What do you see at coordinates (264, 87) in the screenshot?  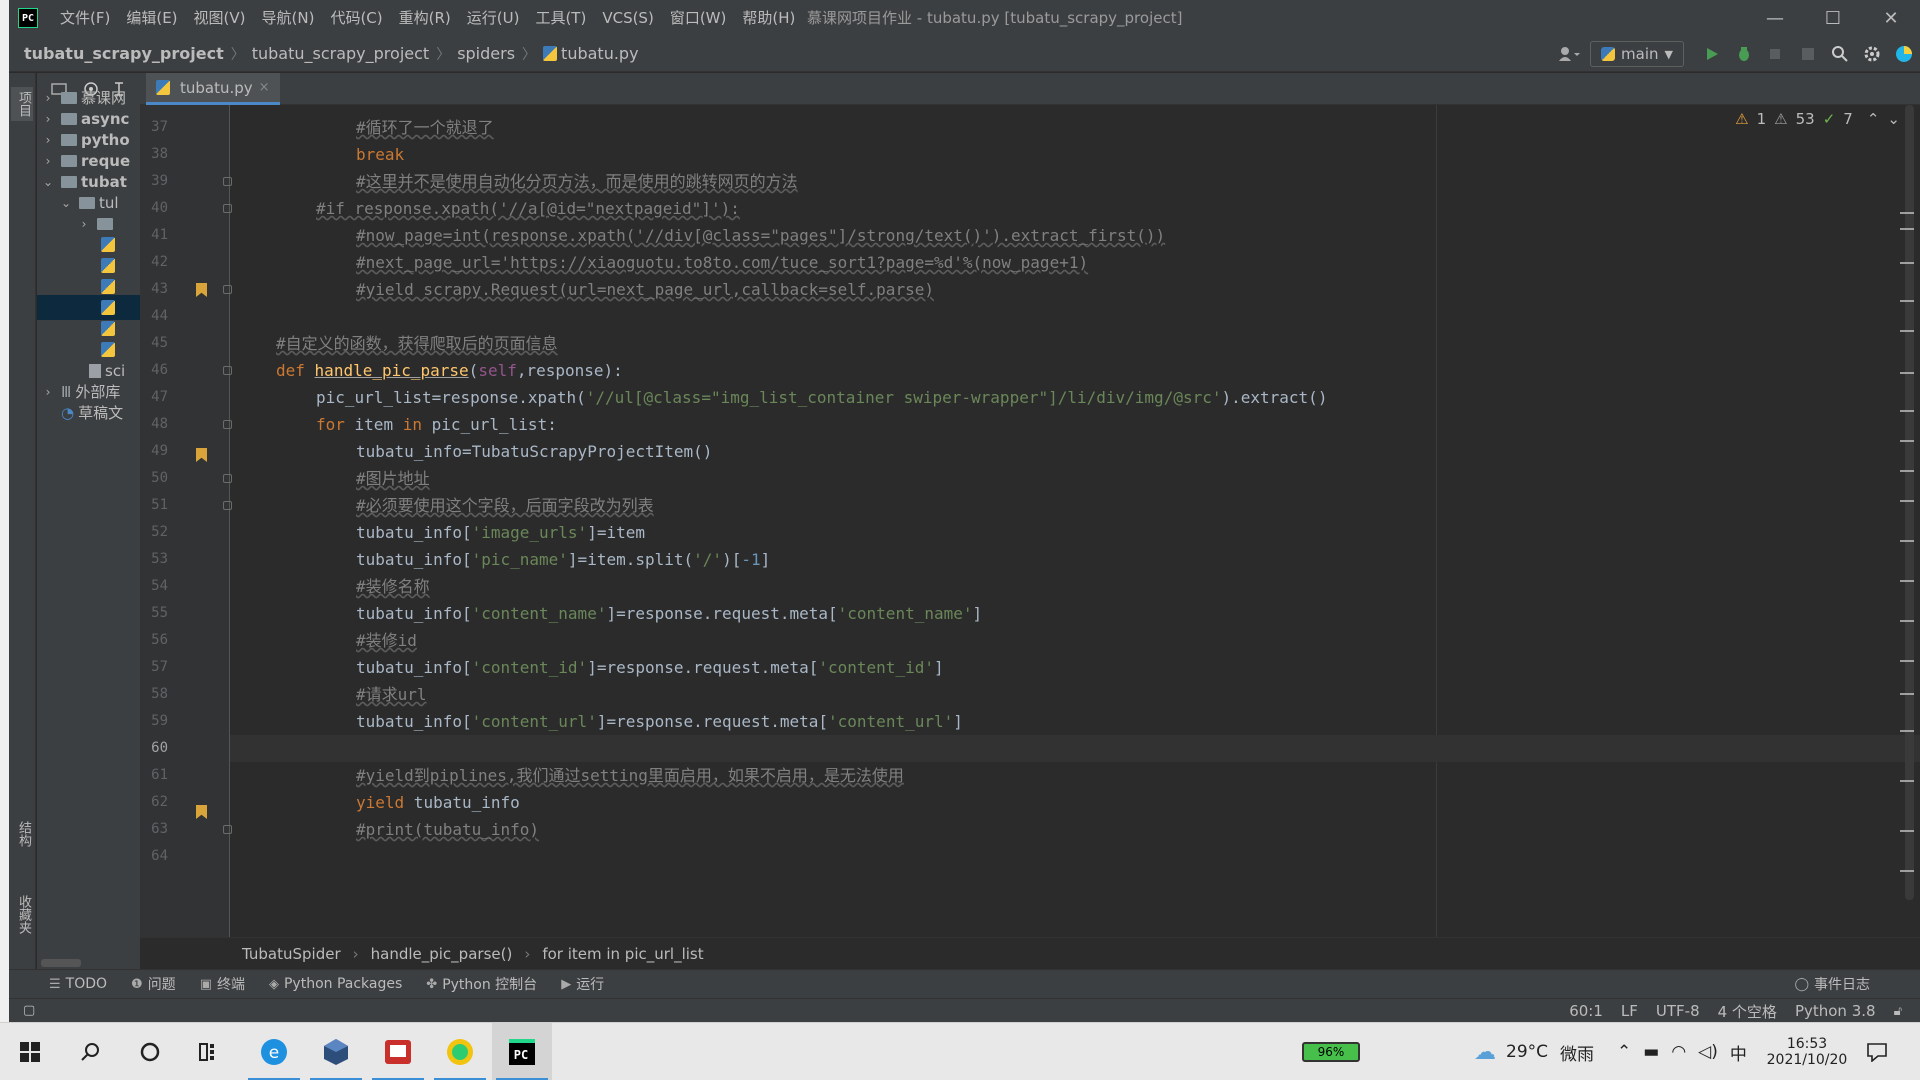 I see `close-tab-icon: ×` at bounding box center [264, 87].